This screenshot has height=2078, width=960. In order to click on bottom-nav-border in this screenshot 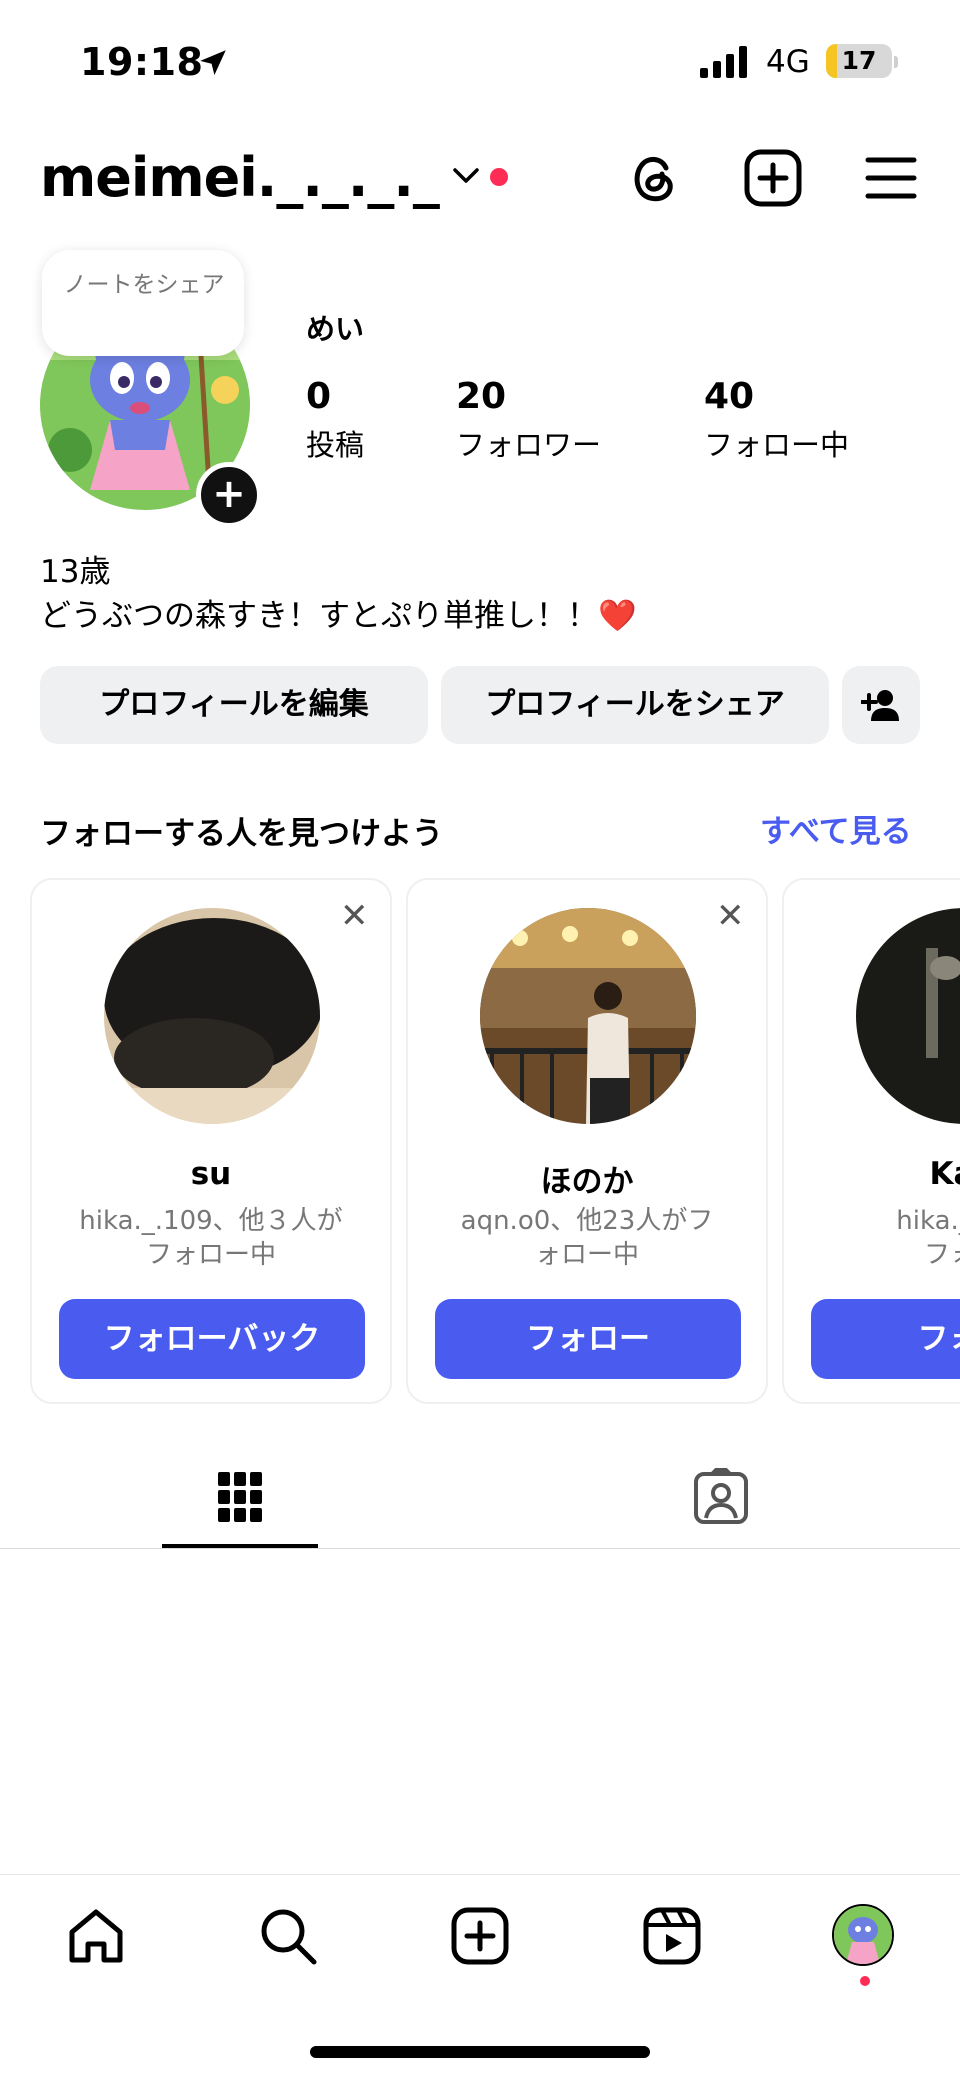, I will do `click(480, 1874)`.